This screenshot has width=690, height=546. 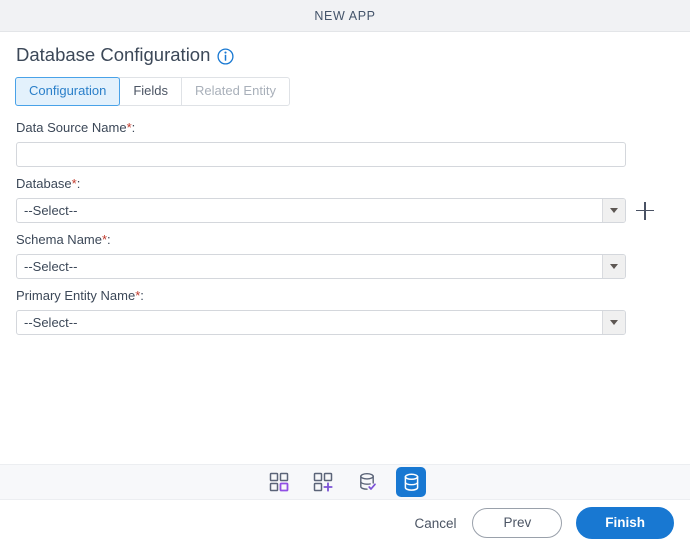 I want to click on wizard-stepper-bar, so click(x=345, y=482).